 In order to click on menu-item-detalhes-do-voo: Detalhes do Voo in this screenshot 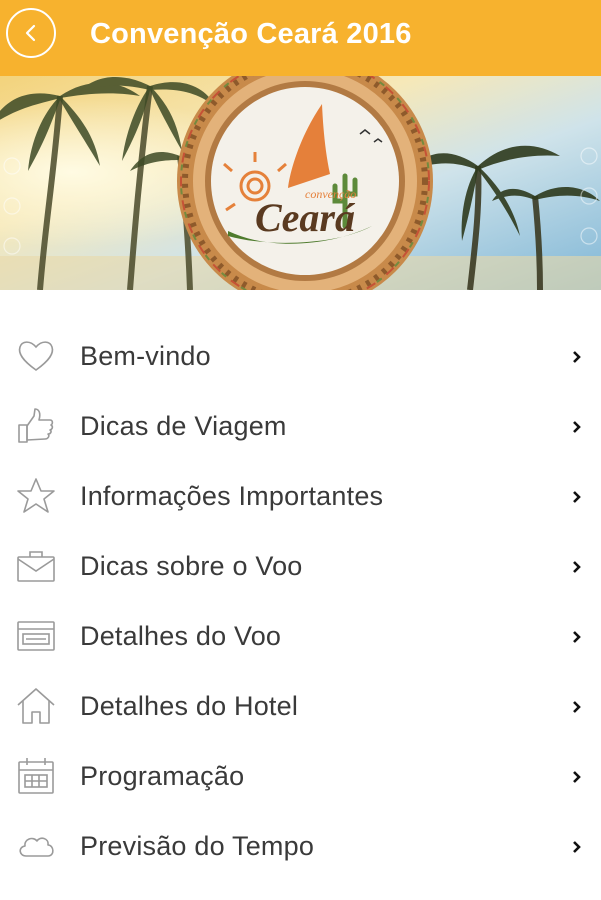, I will do `click(300, 635)`.